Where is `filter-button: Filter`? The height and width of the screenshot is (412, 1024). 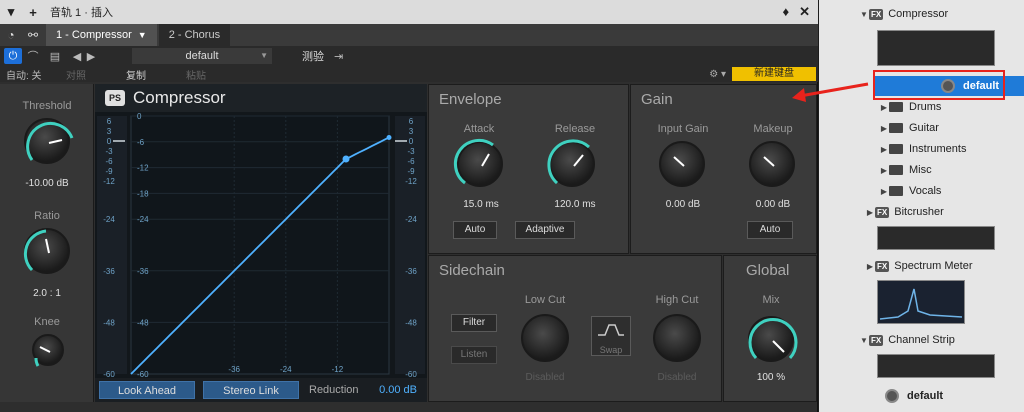 filter-button: Filter is located at coordinates (474, 323).